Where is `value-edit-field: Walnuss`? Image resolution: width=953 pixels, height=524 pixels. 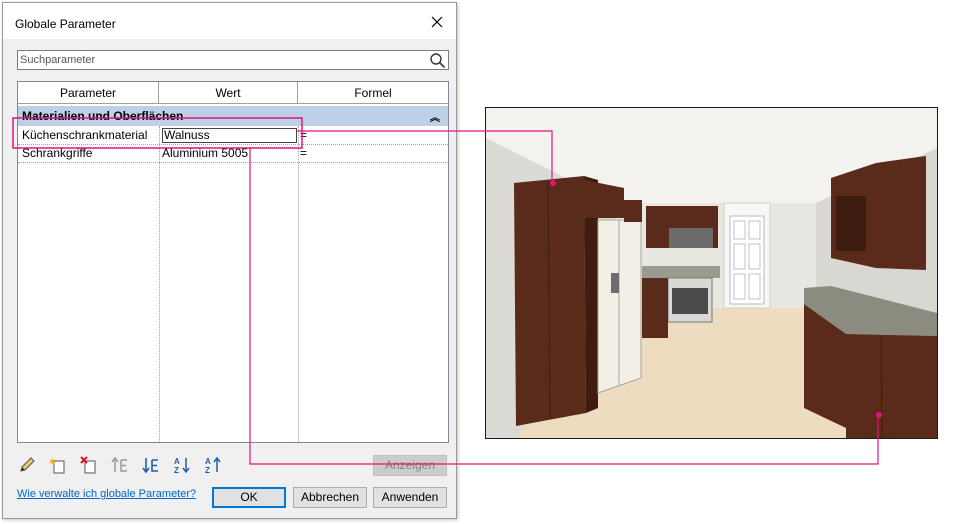 value-edit-field: Walnuss is located at coordinates (229, 135).